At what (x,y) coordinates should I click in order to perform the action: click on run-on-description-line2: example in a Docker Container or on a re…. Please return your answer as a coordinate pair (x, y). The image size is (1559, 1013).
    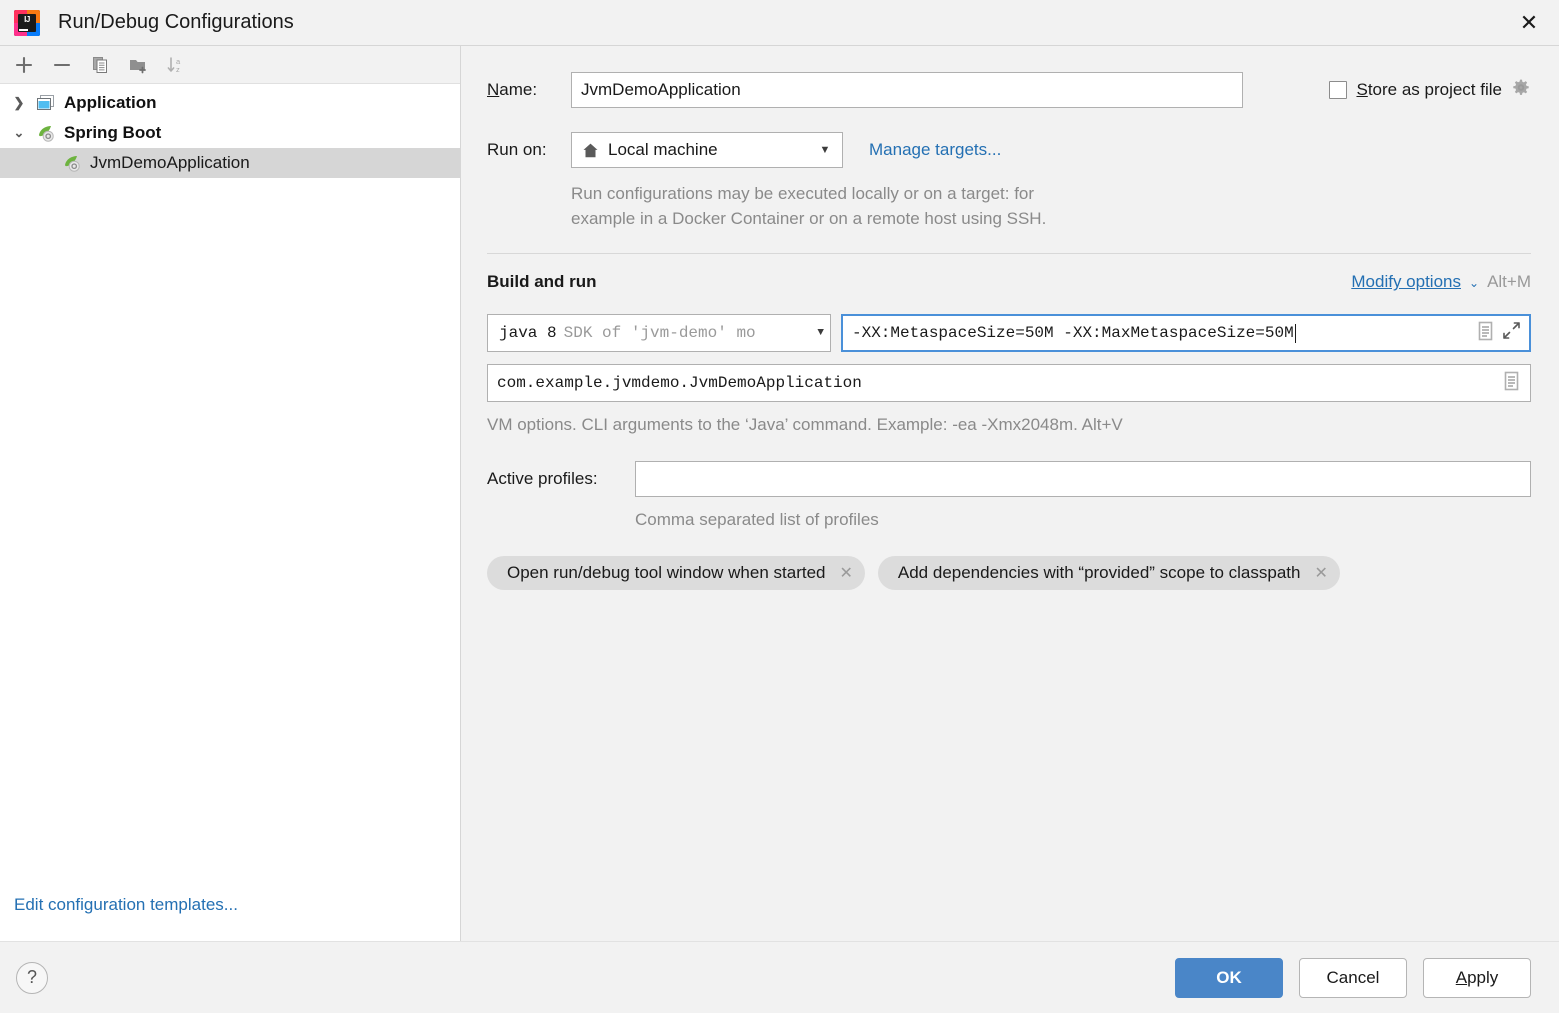
    Looking at the image, I should click on (809, 218).